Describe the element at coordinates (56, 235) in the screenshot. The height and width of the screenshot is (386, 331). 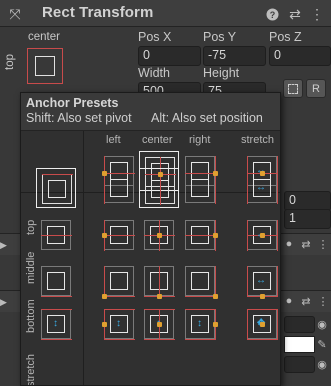
I see `anchor-preset-middle-none` at that location.